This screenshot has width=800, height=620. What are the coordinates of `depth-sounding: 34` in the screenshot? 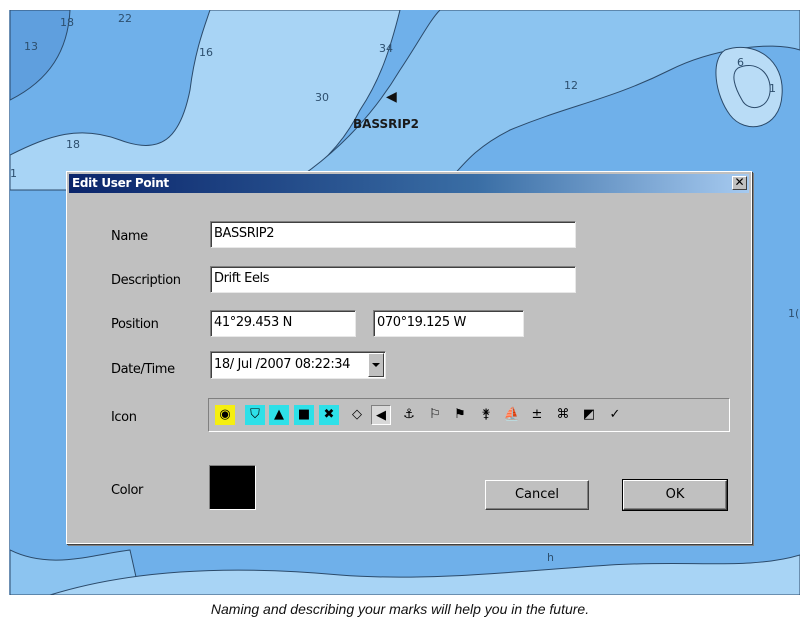 It's located at (386, 48).